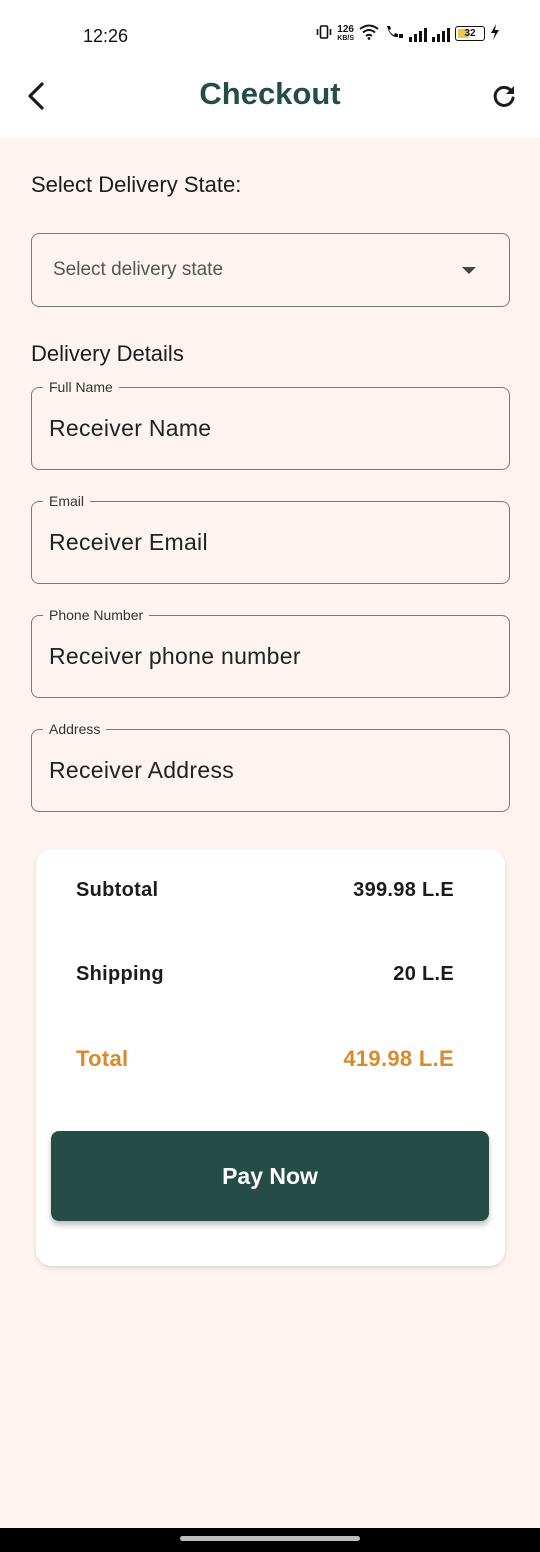 The image size is (540, 1552). Describe the element at coordinates (324, 33) in the screenshot. I see `vibrate-icon` at that location.